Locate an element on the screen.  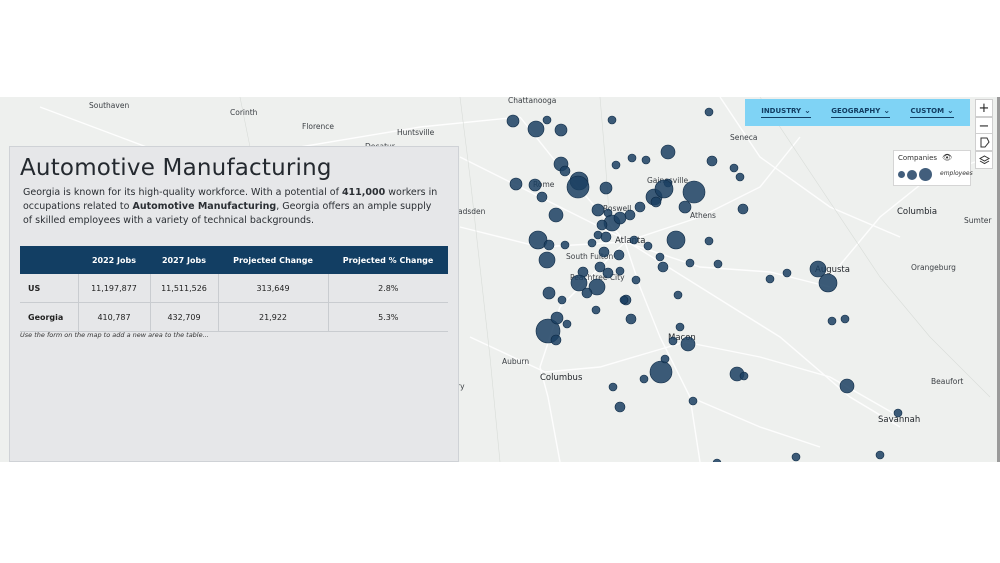
table-cell: 313,649 is located at coordinates (273, 288).